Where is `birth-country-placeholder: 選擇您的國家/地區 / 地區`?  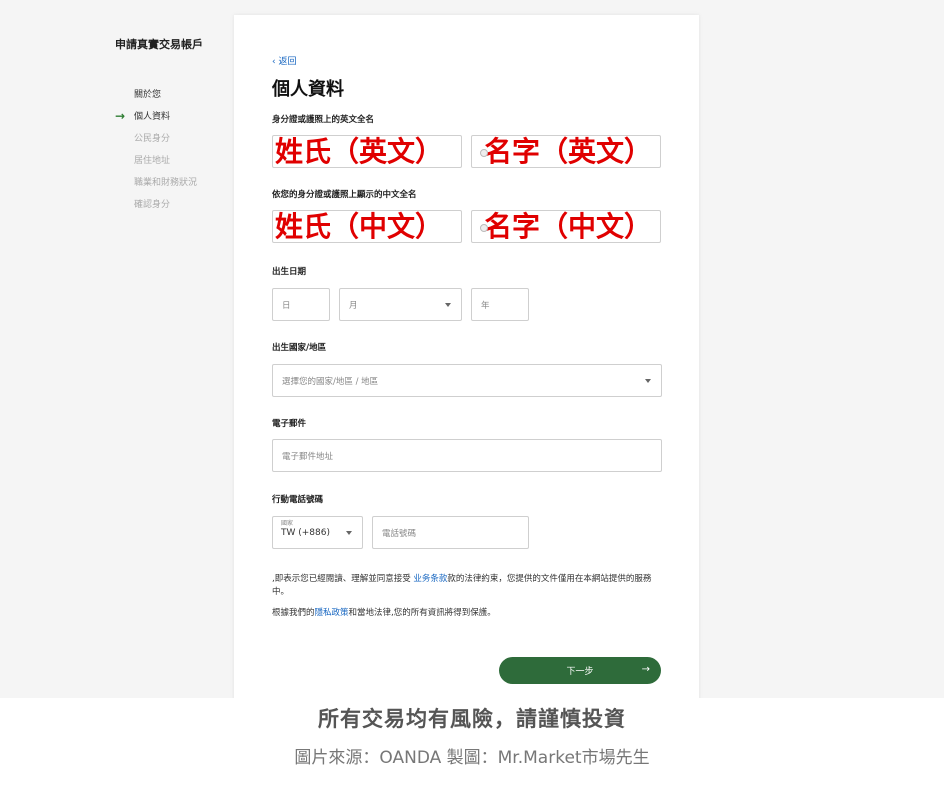
birth-country-placeholder: 選擇您的國家/地區 / 地區 is located at coordinates (330, 381).